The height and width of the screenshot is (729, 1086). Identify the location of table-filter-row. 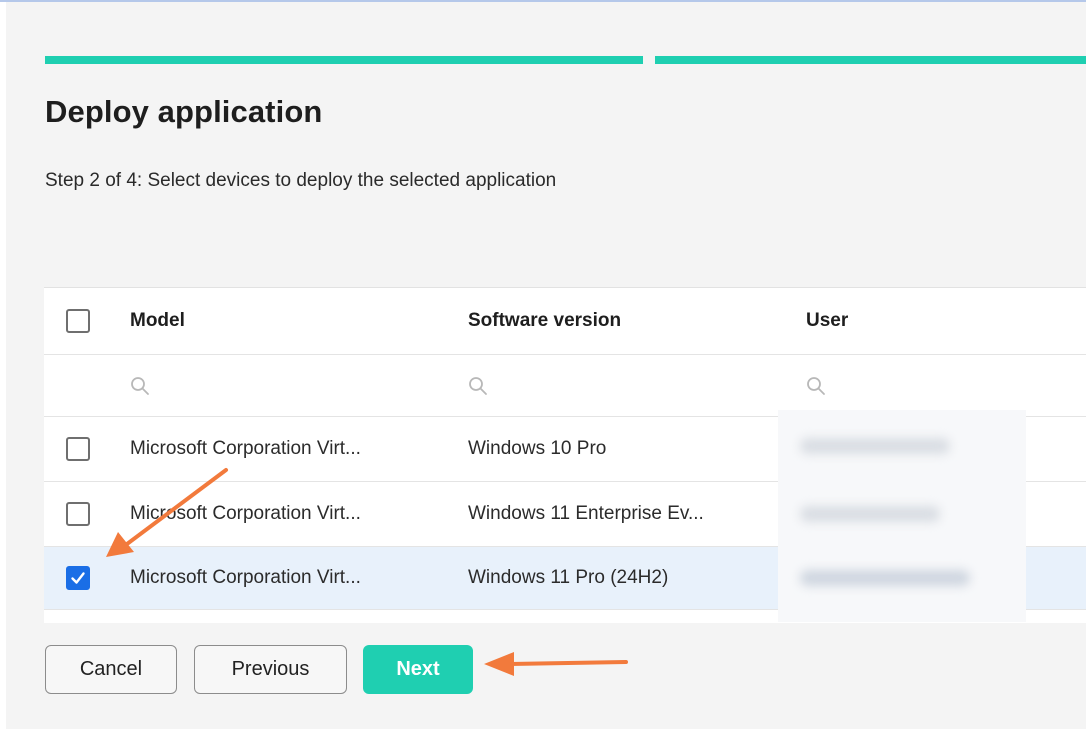
(565, 386).